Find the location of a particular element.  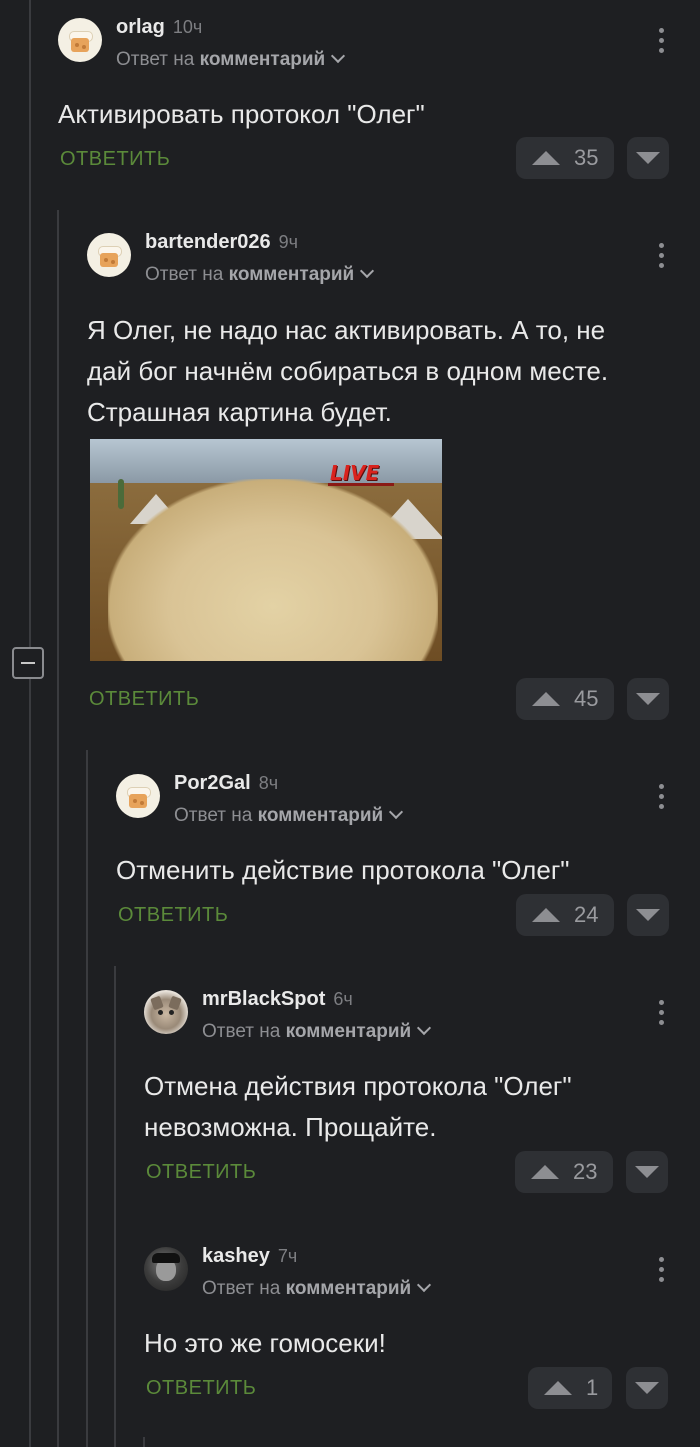

upvote-button: 45 is located at coordinates (565, 699).